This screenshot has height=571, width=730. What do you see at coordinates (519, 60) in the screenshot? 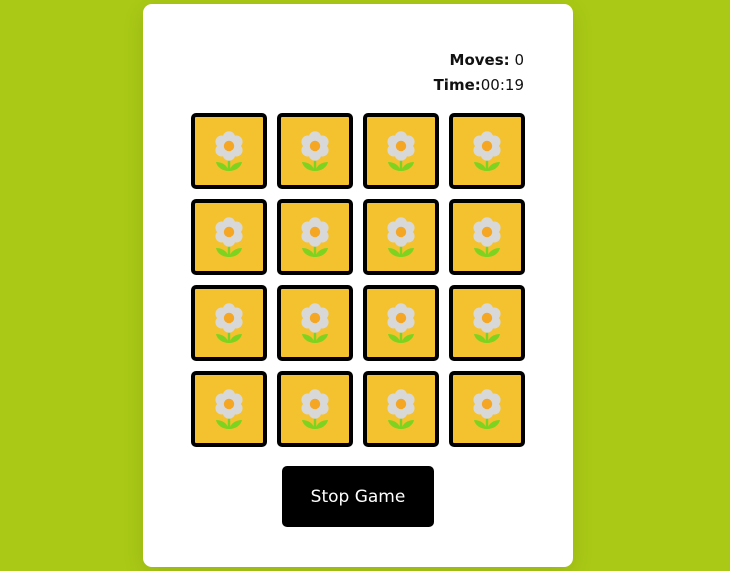
I see `moves-value: 0` at bounding box center [519, 60].